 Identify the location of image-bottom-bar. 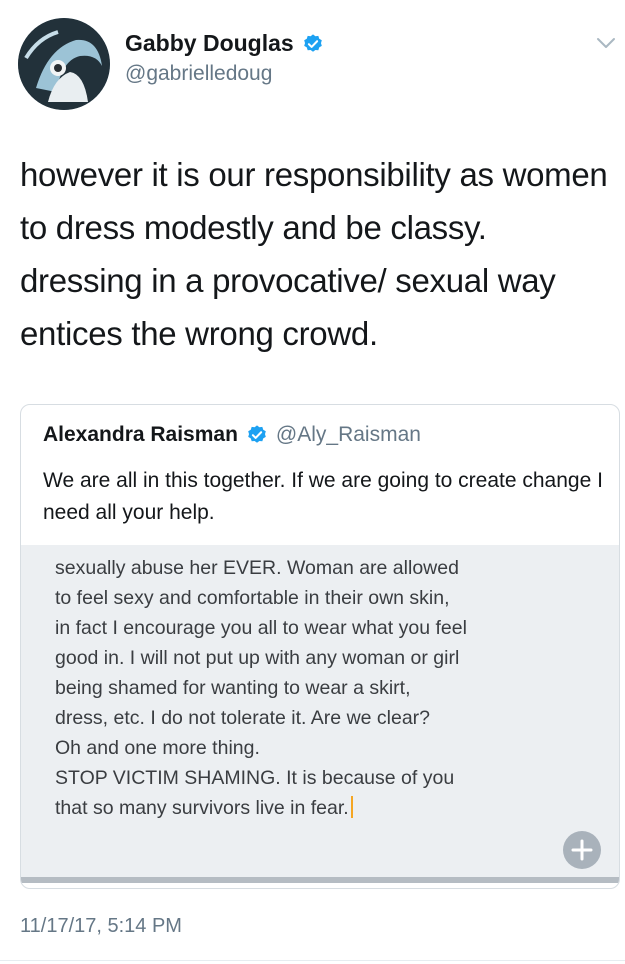
(320, 880).